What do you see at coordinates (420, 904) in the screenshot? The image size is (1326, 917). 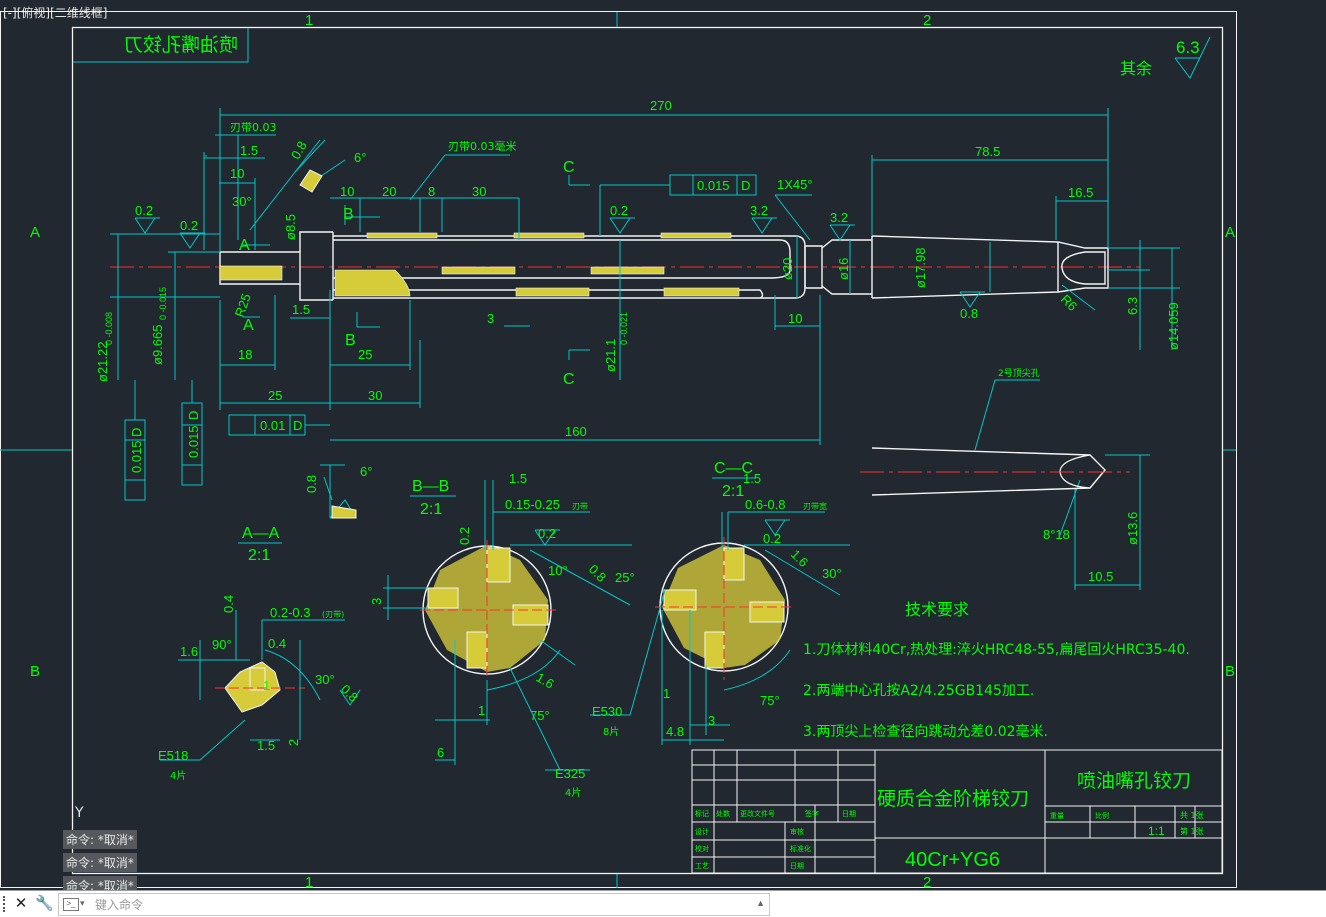 I see `command-input` at bounding box center [420, 904].